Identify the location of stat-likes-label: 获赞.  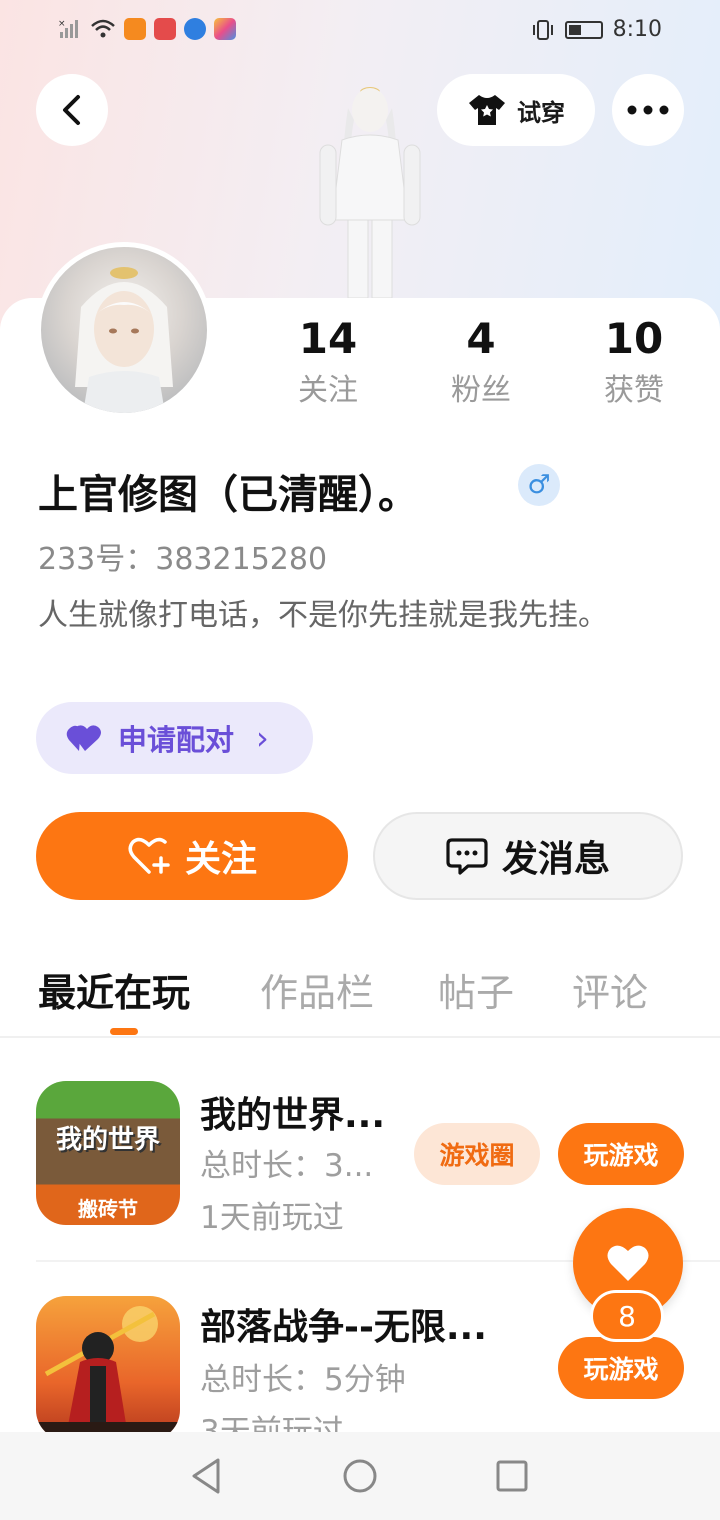
(634, 390).